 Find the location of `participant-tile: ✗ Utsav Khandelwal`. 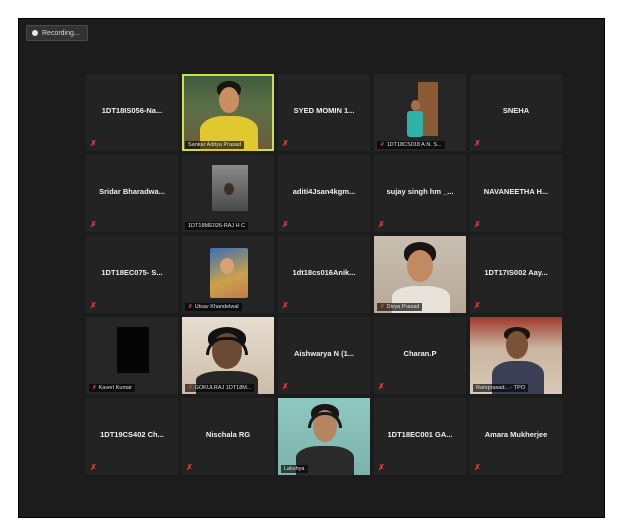

participant-tile: ✗ Utsav Khandelwal is located at coordinates (228, 274).